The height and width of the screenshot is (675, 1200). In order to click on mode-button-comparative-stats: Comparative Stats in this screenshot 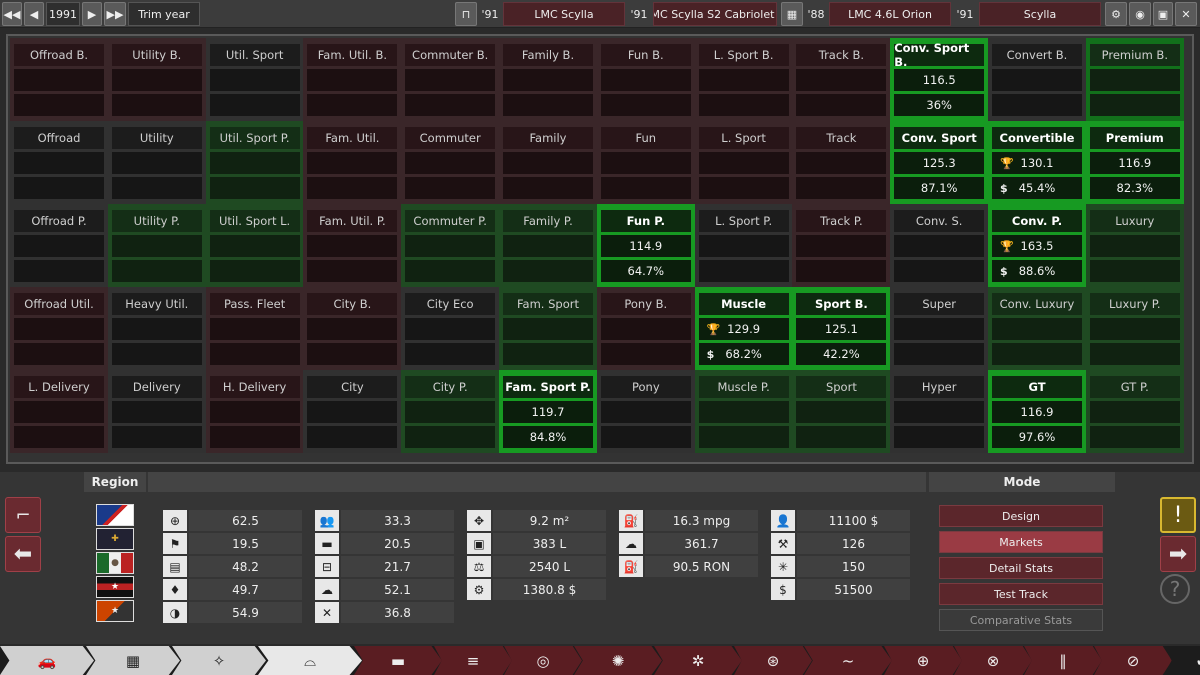, I will do `click(1021, 620)`.